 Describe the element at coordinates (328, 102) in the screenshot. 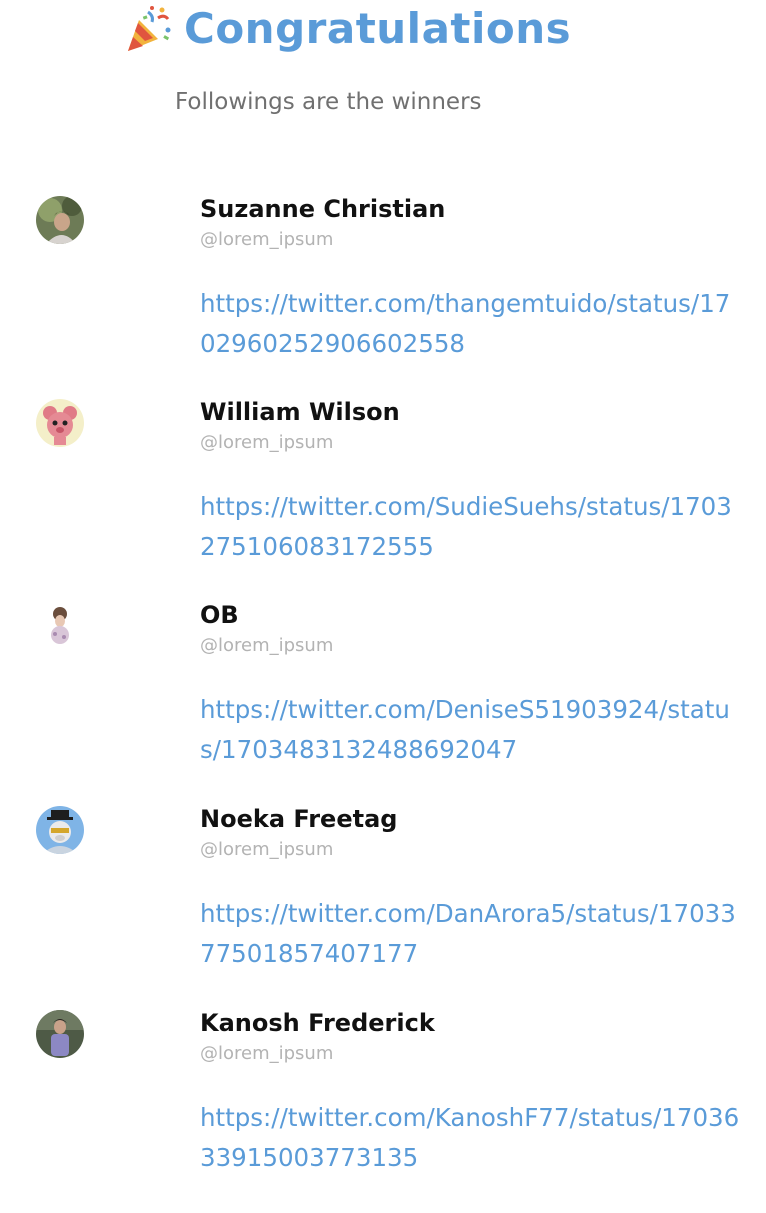

I see `page-subtitle: Followings are the winners` at that location.